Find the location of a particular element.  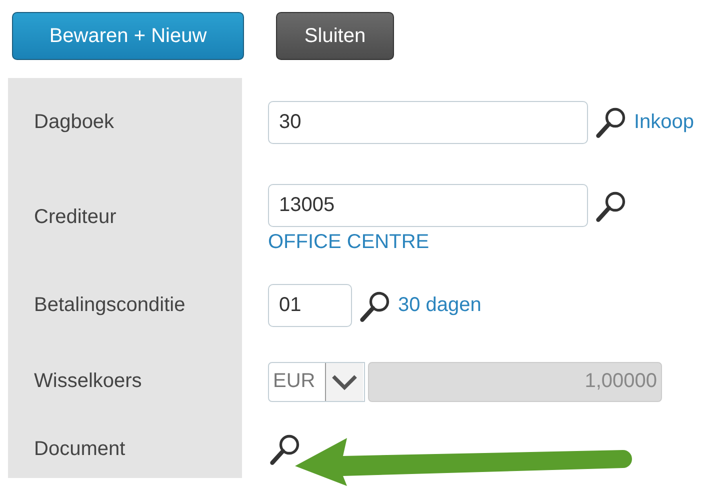

input-field: 13005 is located at coordinates (428, 205).